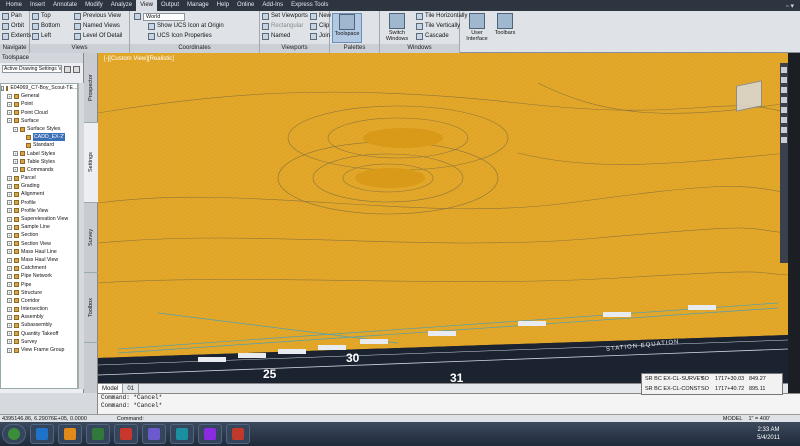 This screenshot has width=800, height=446. Describe the element at coordinates (39, 219) in the screenshot. I see `tree-item: + Superelevation View` at that location.